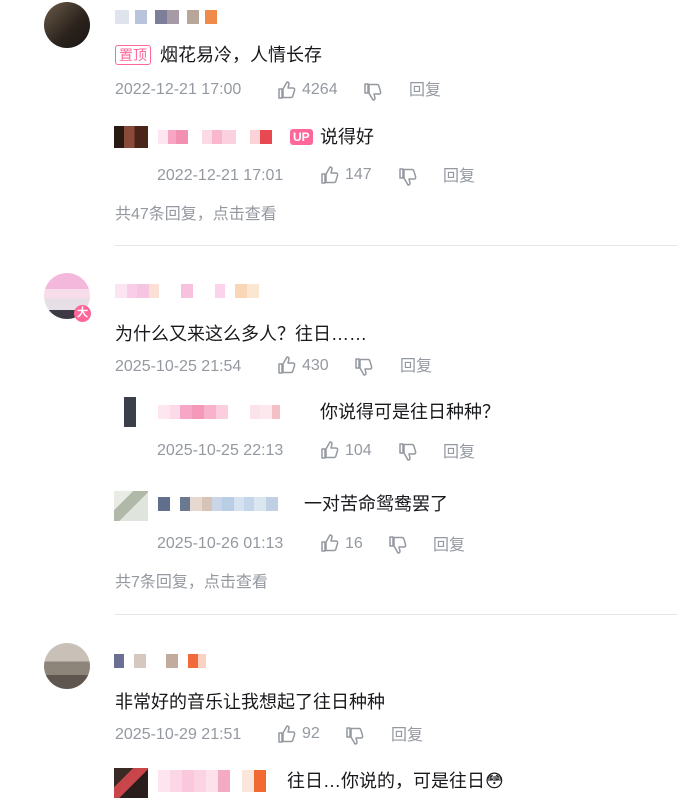 This screenshot has width=677, height=803. Describe the element at coordinates (196, 215) in the screenshot. I see `view-more-replies: 共47条回复，点击查看` at that location.